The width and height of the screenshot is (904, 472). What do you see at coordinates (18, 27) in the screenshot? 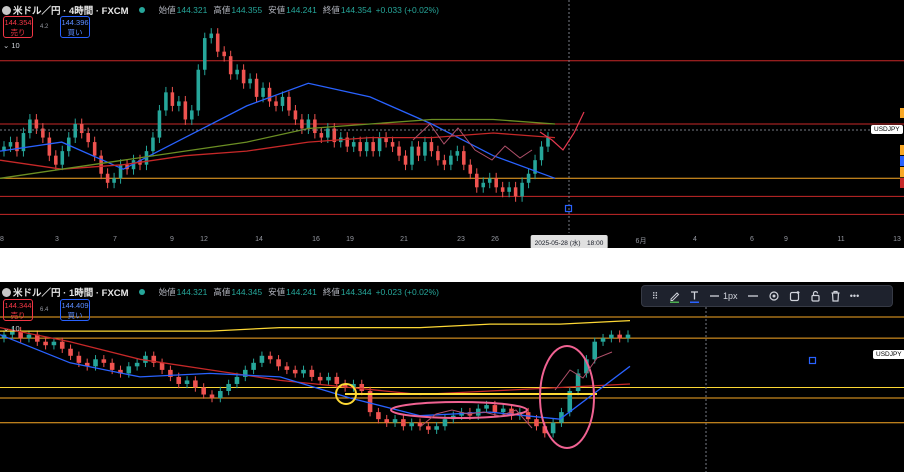
I see `sell-button: 144.354 売り` at bounding box center [18, 27].